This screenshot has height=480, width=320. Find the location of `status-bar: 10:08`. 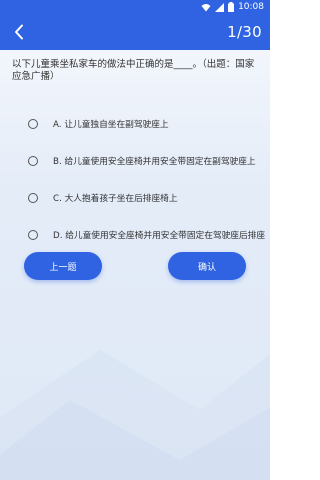

status-bar: 10:08 is located at coordinates (135, 7).